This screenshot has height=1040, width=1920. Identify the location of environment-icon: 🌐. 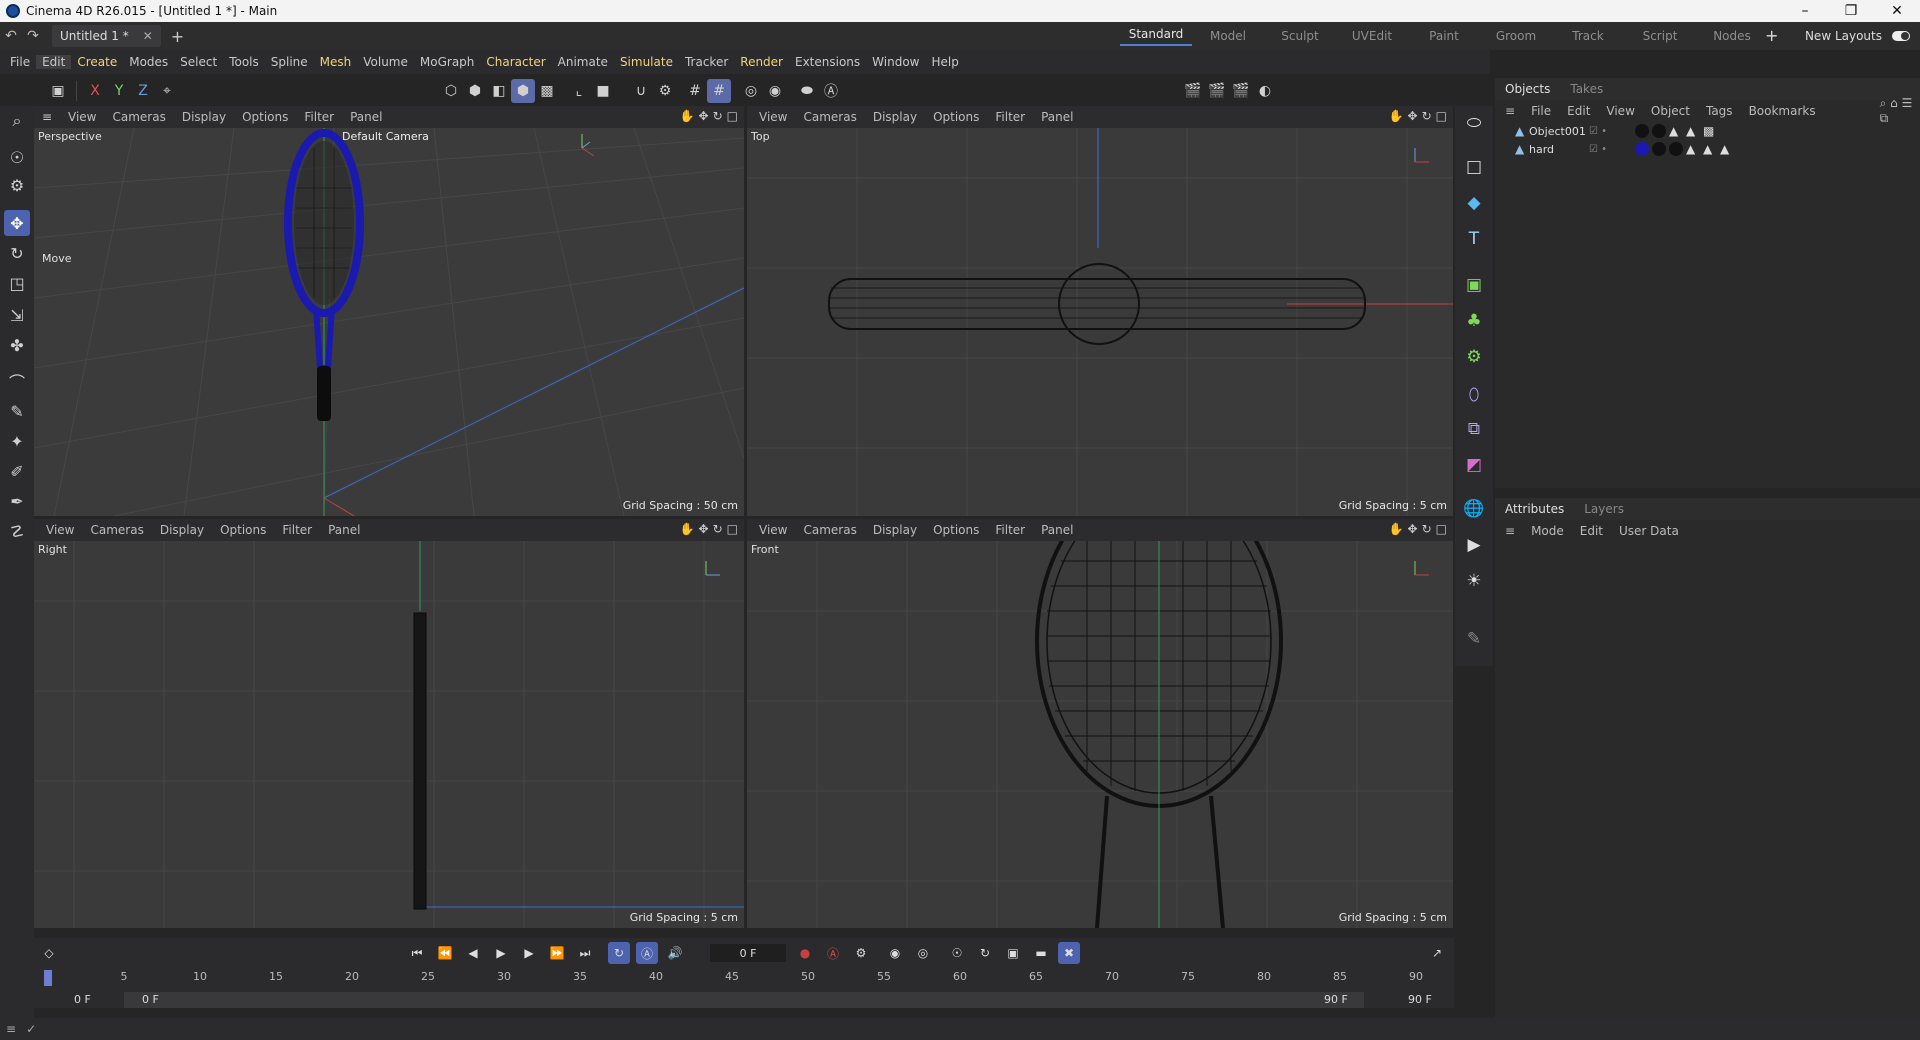
(1474, 509).